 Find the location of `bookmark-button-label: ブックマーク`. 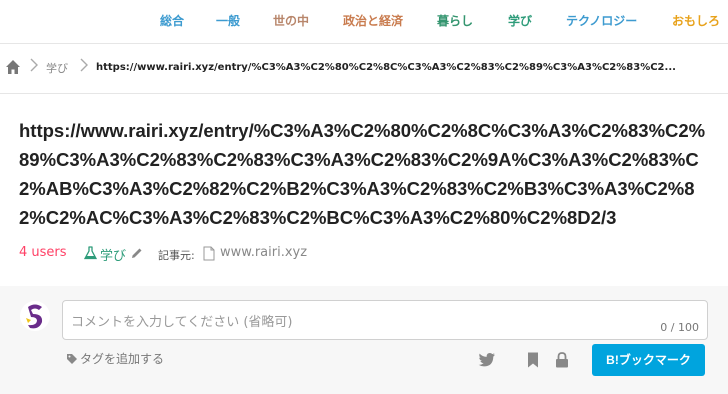

bookmark-button-label: ブックマーク is located at coordinates (654, 360).